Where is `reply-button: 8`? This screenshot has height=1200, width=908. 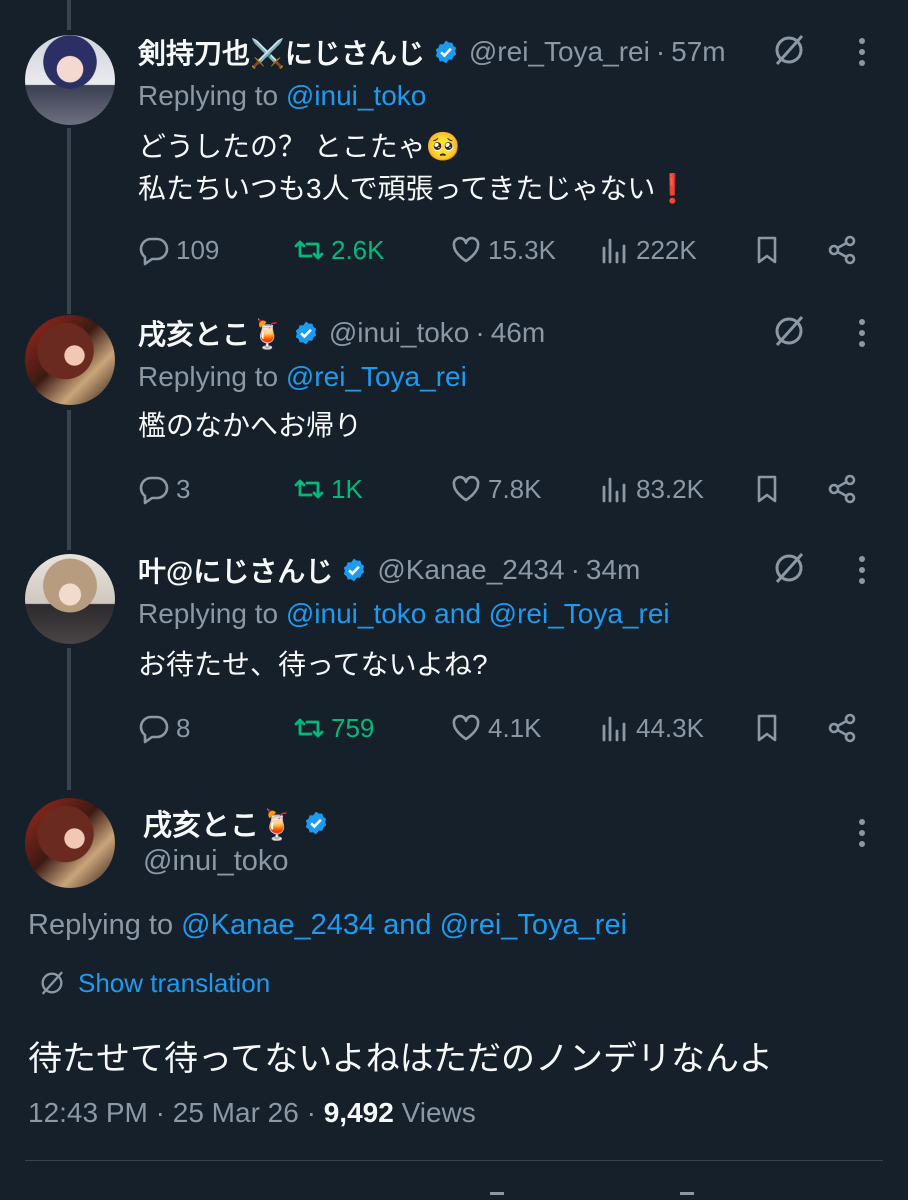
reply-button: 8 is located at coordinates (164, 728).